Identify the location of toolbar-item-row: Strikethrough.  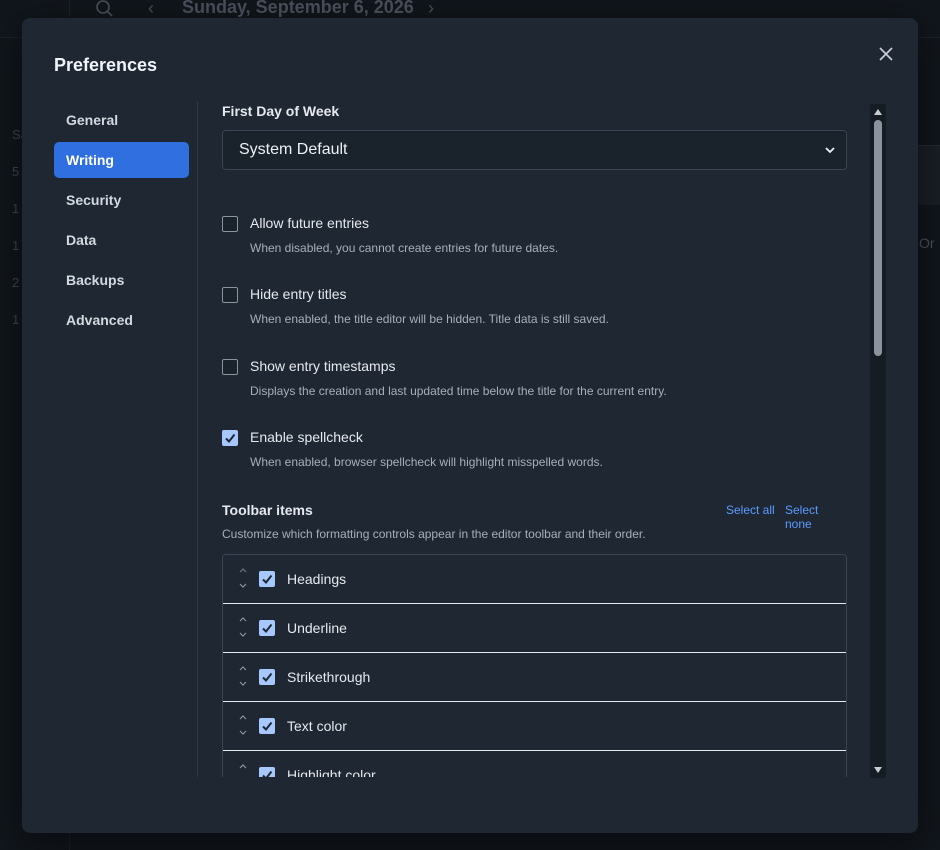
(534, 677).